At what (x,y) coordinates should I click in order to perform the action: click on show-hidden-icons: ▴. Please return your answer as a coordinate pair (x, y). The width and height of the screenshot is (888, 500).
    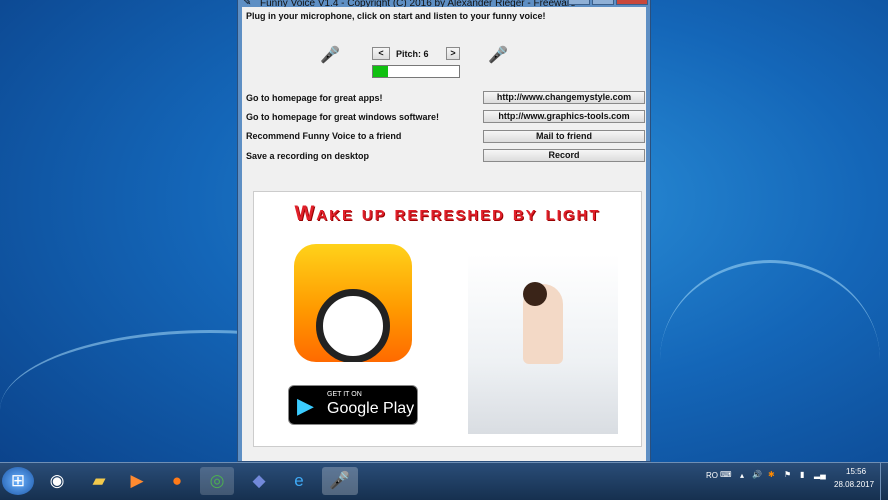
    Looking at the image, I should click on (742, 475).